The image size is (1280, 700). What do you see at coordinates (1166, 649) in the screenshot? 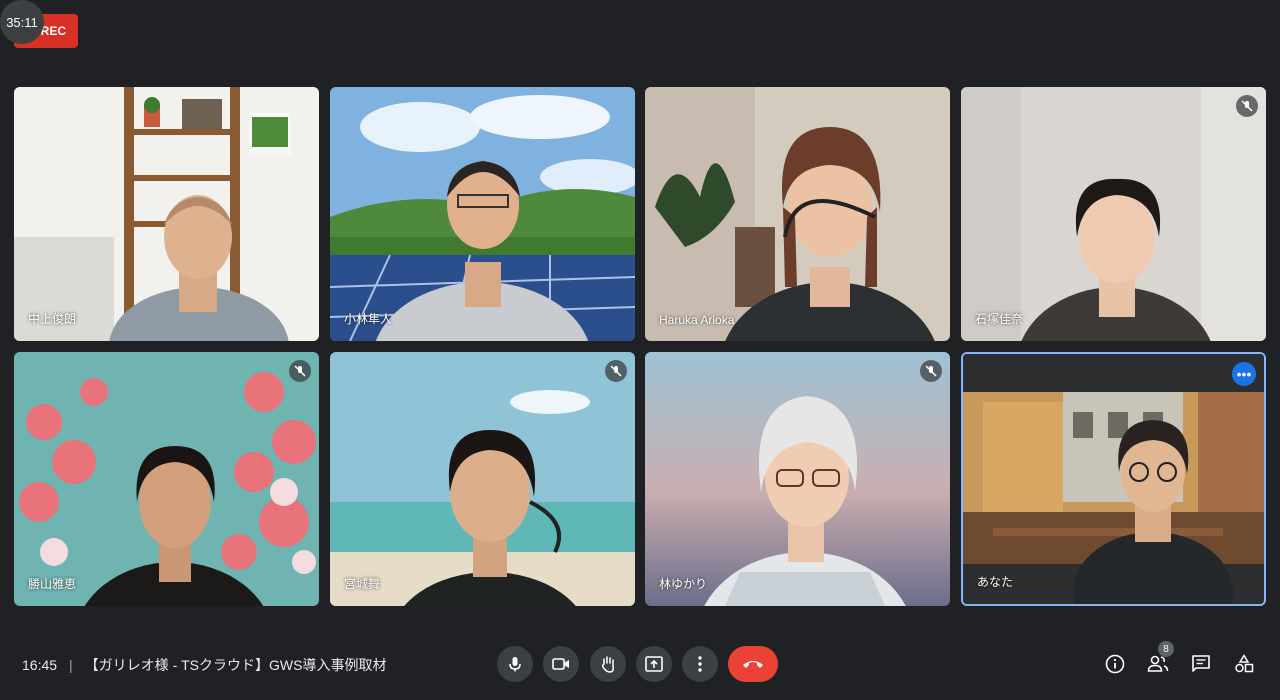
I see `people-count-badge: 8` at bounding box center [1166, 649].